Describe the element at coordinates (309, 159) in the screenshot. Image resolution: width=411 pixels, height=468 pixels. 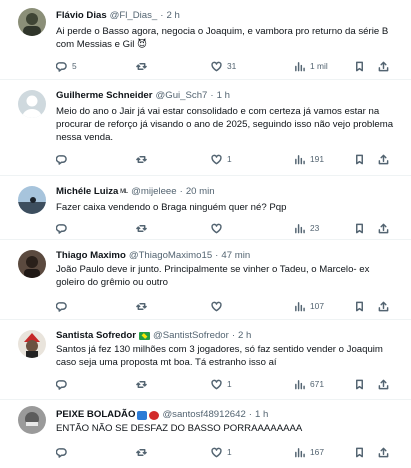
I see `views-button: 191` at that location.